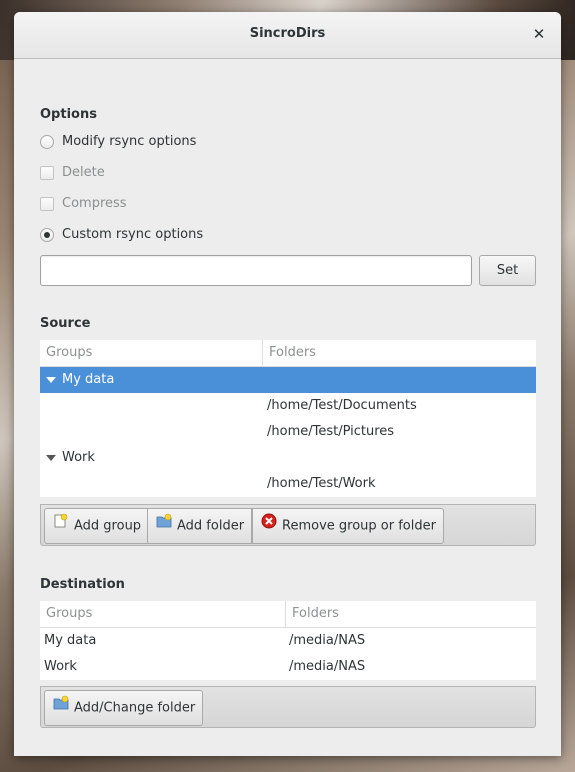  Describe the element at coordinates (321, 483) in the screenshot. I see `folder-path: /home/Test/Work` at that location.